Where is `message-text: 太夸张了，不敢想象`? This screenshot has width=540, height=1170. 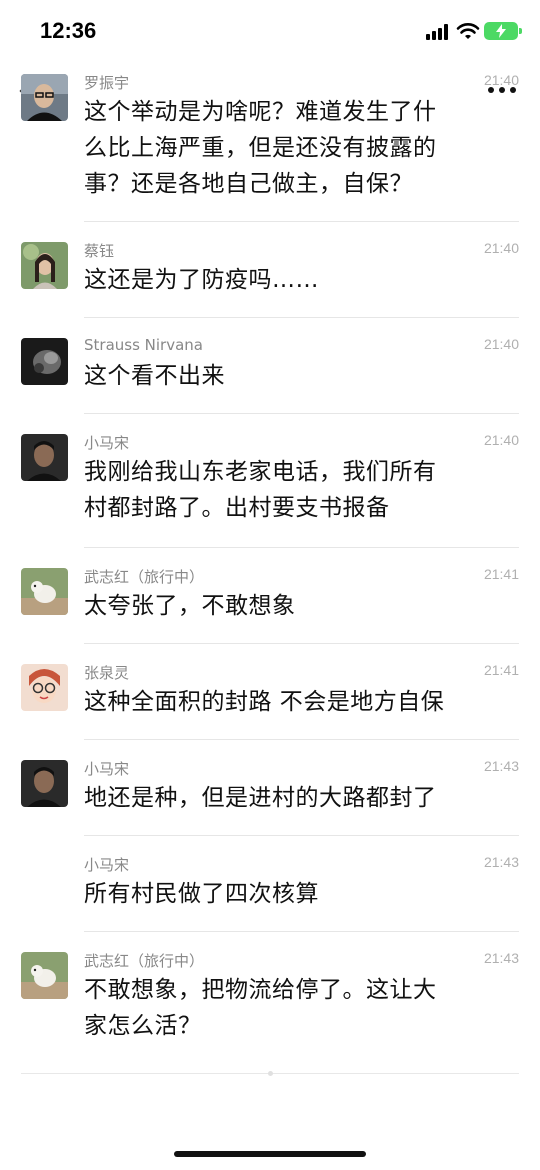
message-text: 太夸张了，不敢想象 is located at coordinates (190, 606).